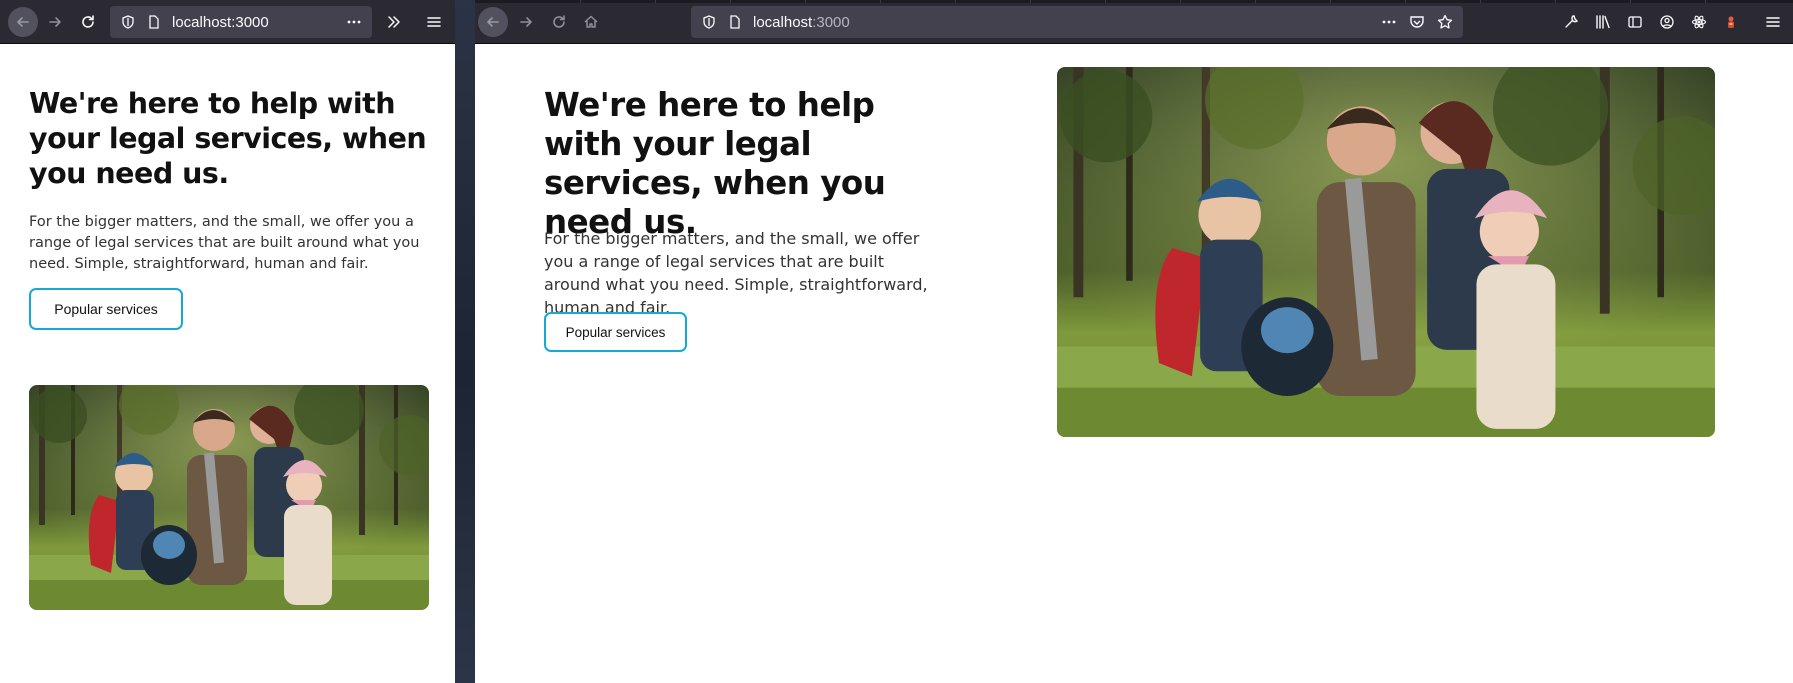 The image size is (1793, 683). I want to click on url-host: localhost, so click(783, 22).